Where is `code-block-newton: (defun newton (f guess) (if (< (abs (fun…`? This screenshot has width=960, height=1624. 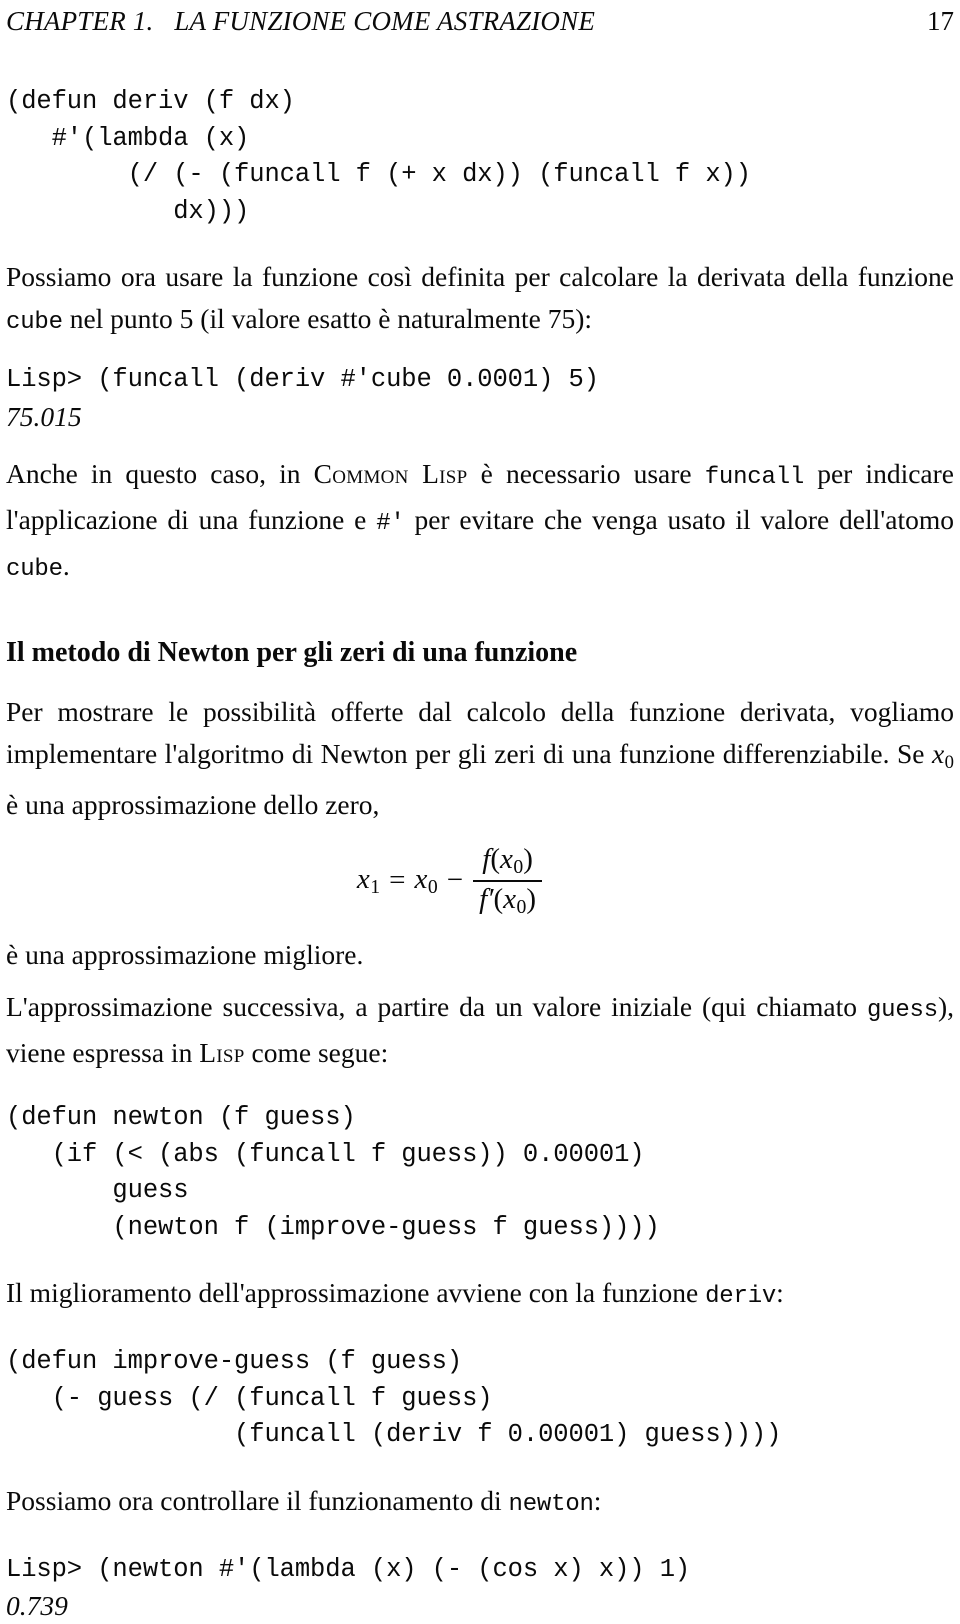
code-block-newton: (defun newton (f guess) (if (< (abs (fun… is located at coordinates (333, 1172).